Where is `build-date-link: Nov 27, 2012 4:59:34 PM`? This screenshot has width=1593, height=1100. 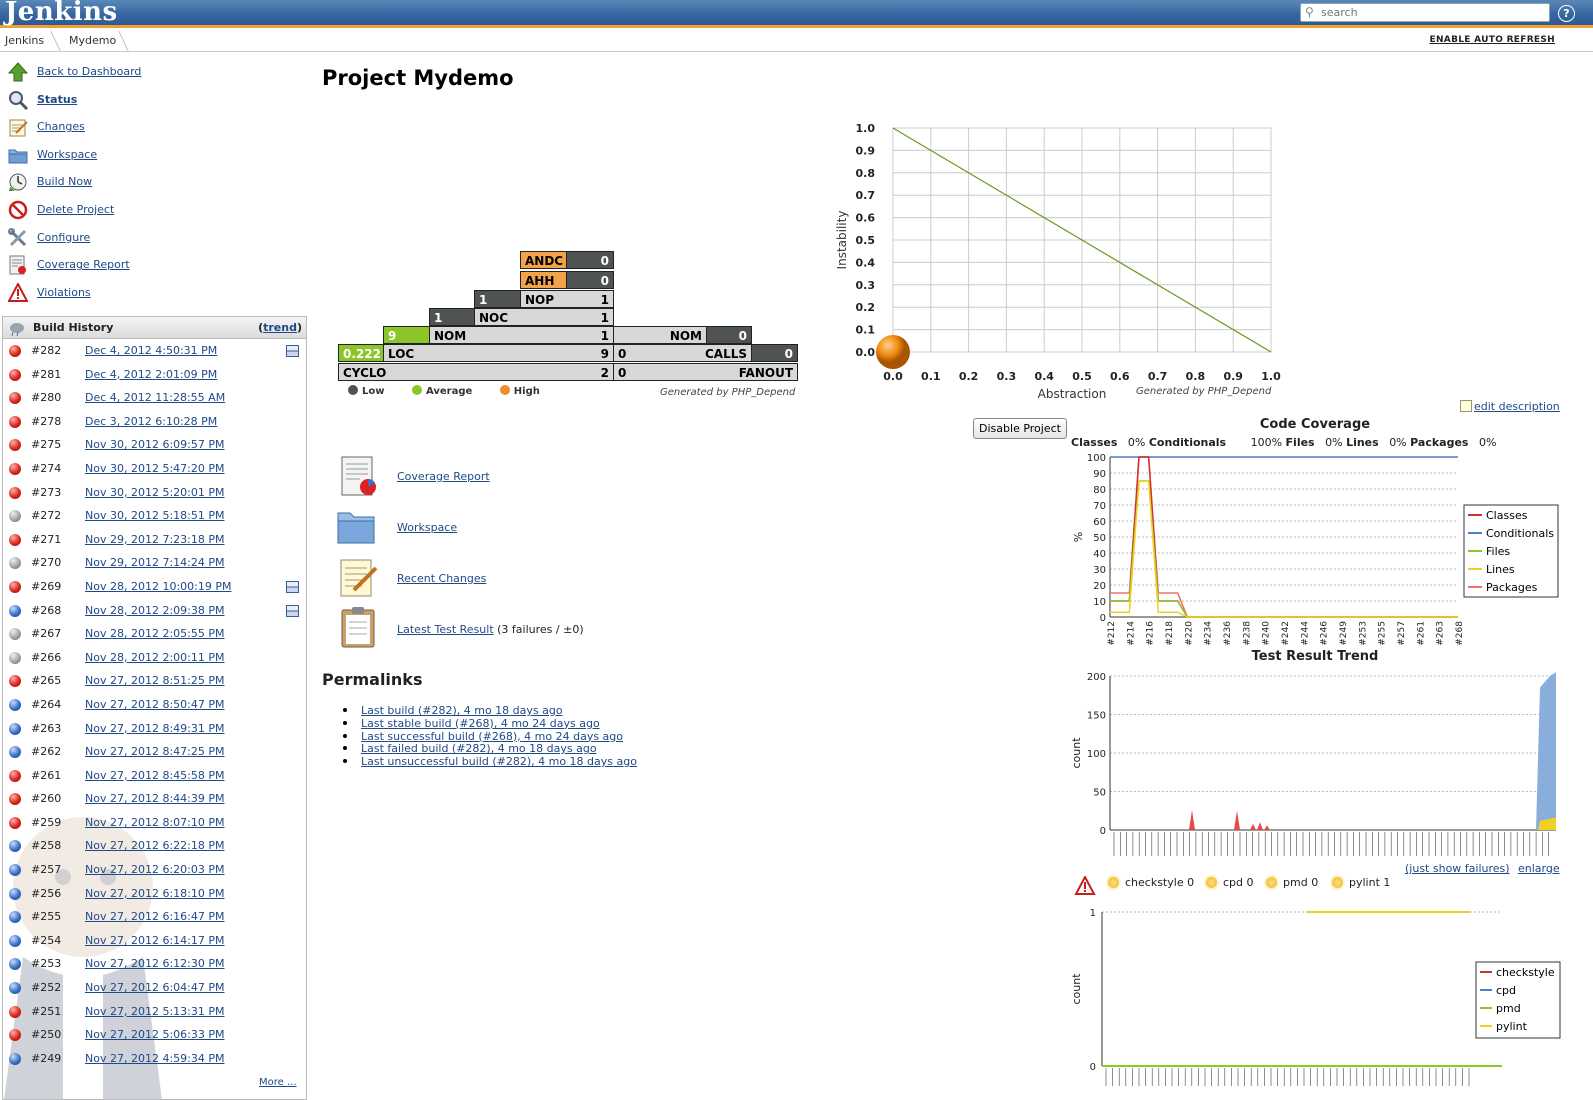 build-date-link: Nov 27, 2012 4:59:34 PM is located at coordinates (154, 1058).